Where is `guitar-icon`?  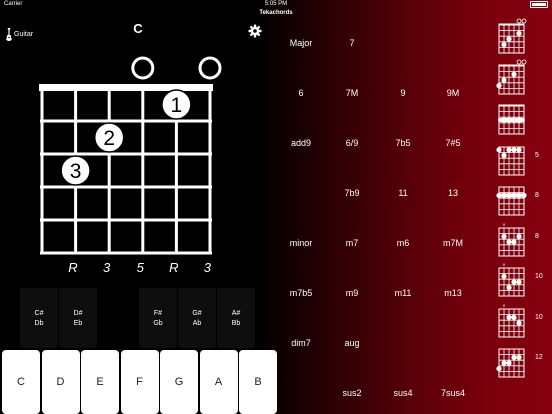
guitar-icon is located at coordinates (9, 34).